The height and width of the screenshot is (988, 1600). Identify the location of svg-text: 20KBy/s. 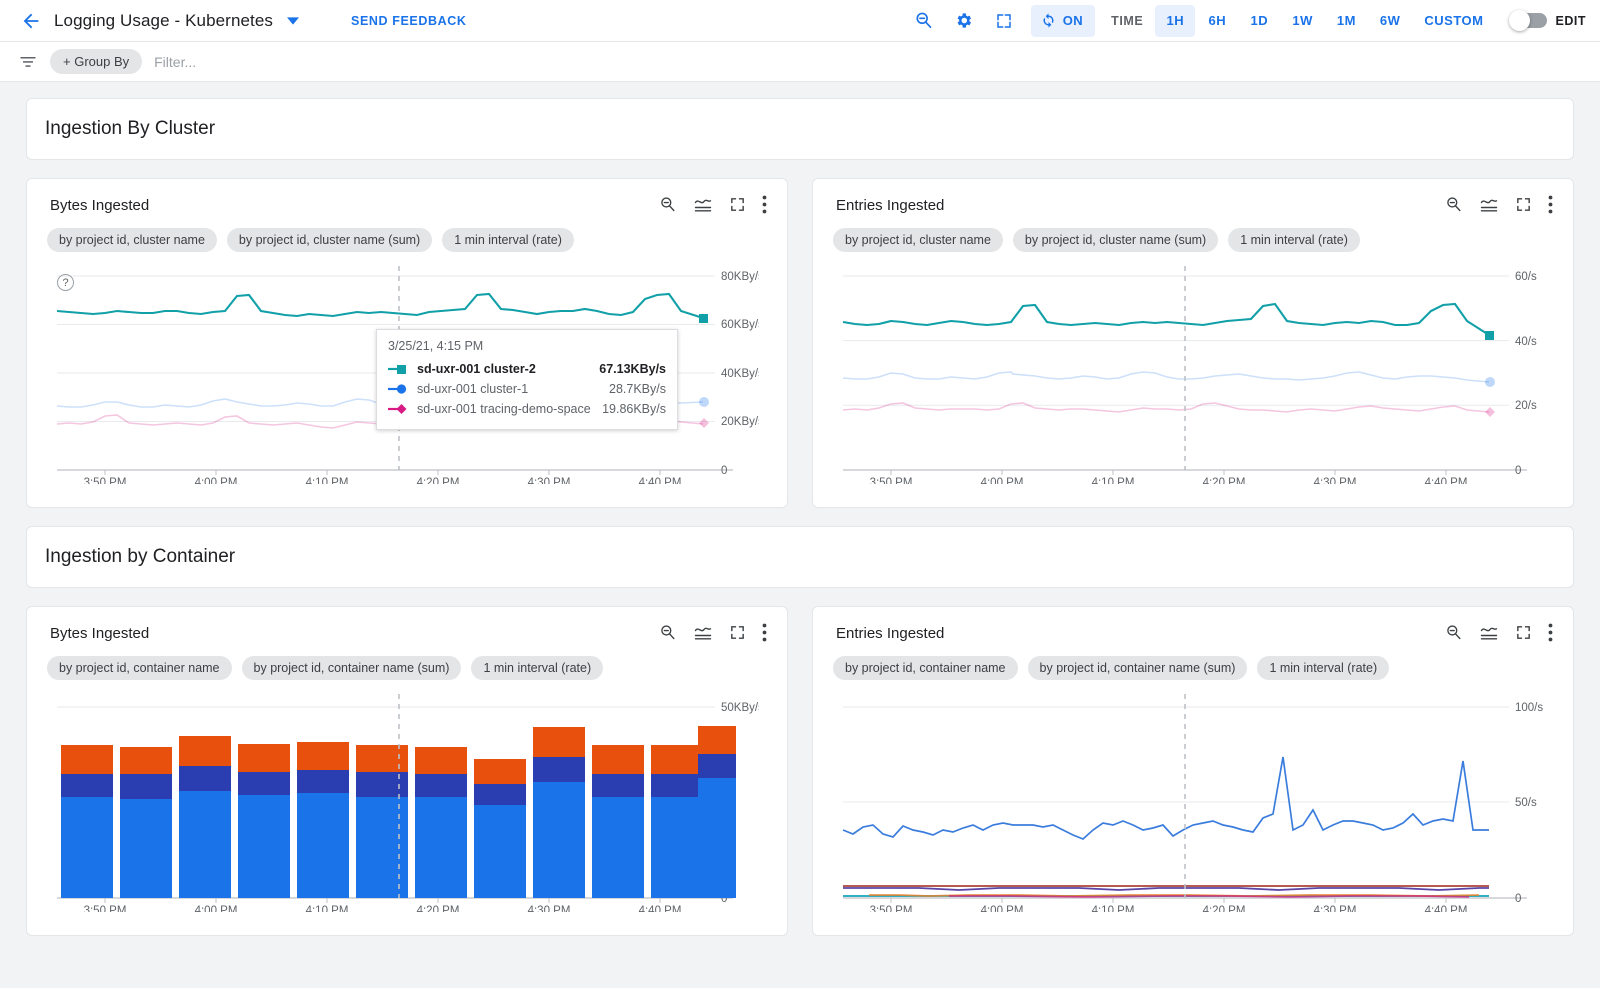
(740, 422).